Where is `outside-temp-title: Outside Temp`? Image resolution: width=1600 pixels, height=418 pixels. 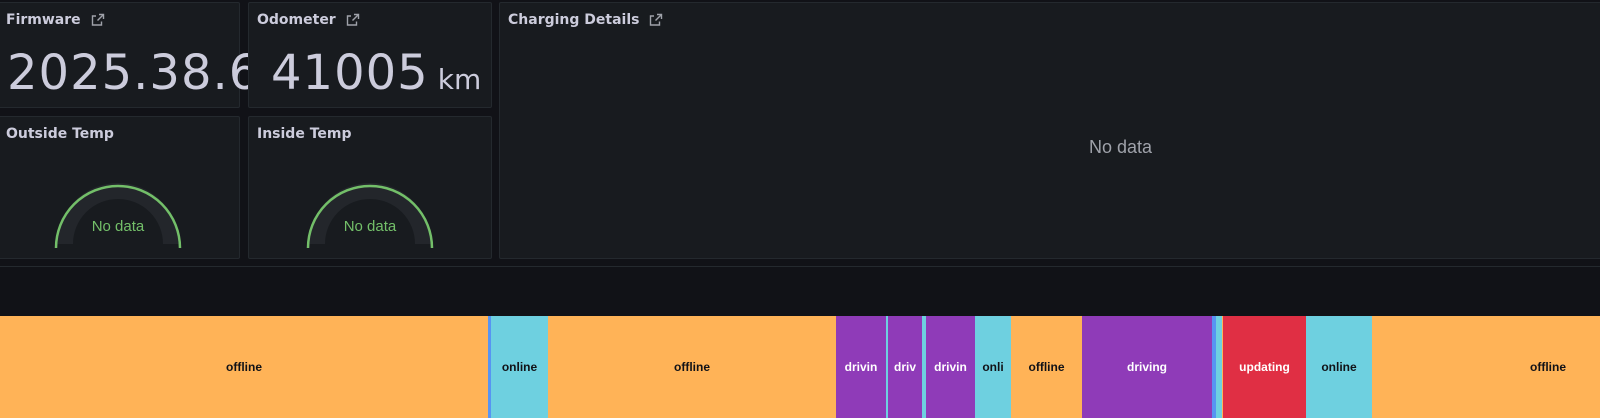 outside-temp-title: Outside Temp is located at coordinates (60, 134).